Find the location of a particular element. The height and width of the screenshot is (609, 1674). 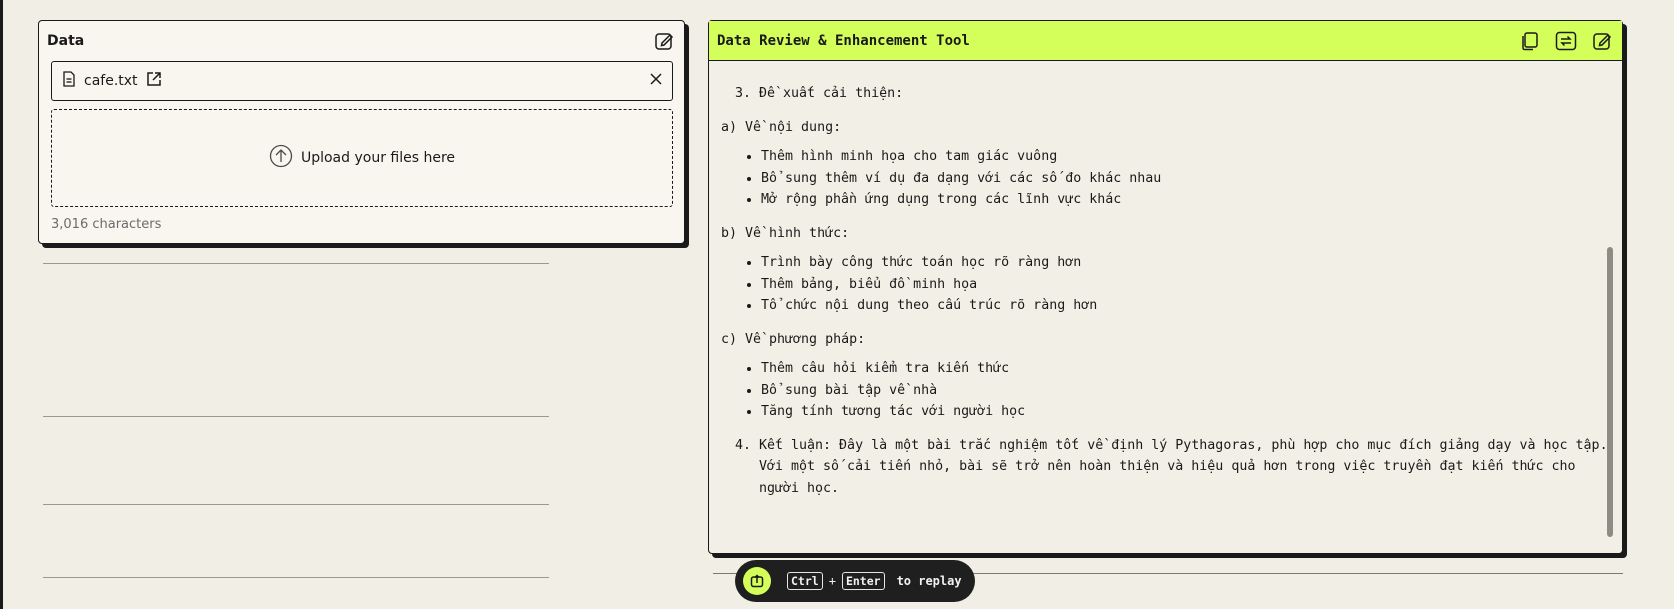

scrollbar is located at coordinates (1610, 392).